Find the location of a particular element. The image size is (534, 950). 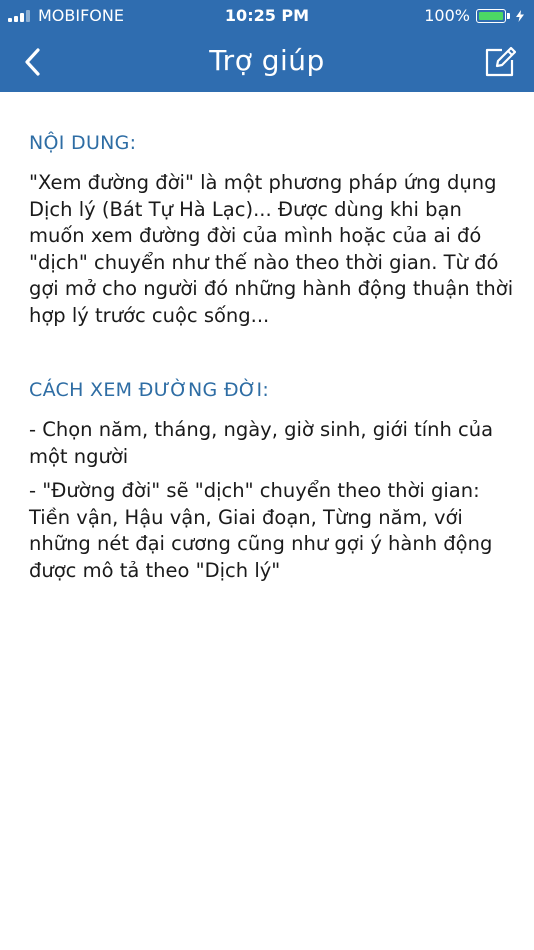

battery-percent: 100% is located at coordinates (447, 15).